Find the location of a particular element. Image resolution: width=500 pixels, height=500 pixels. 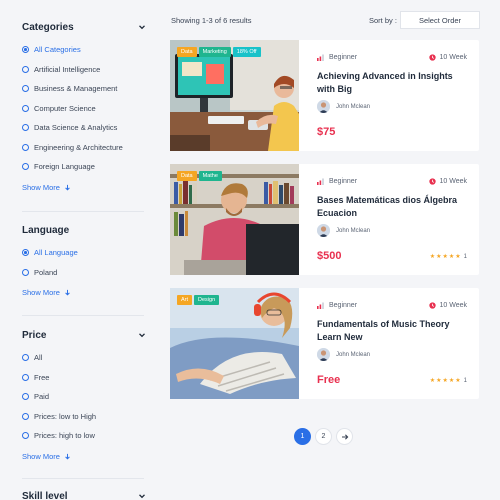

sort-select: Select Order is located at coordinates (440, 20).